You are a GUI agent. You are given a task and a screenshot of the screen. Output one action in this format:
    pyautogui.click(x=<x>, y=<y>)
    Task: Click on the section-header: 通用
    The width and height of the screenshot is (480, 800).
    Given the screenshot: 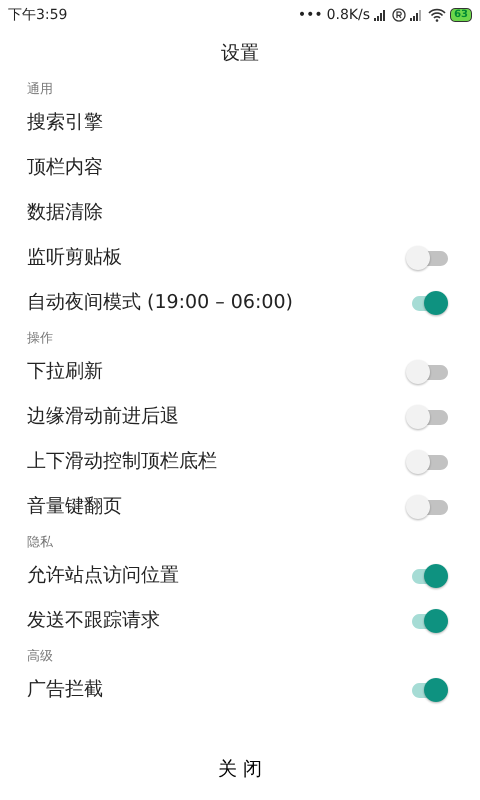 What is the action you would take?
    pyautogui.click(x=40, y=90)
    